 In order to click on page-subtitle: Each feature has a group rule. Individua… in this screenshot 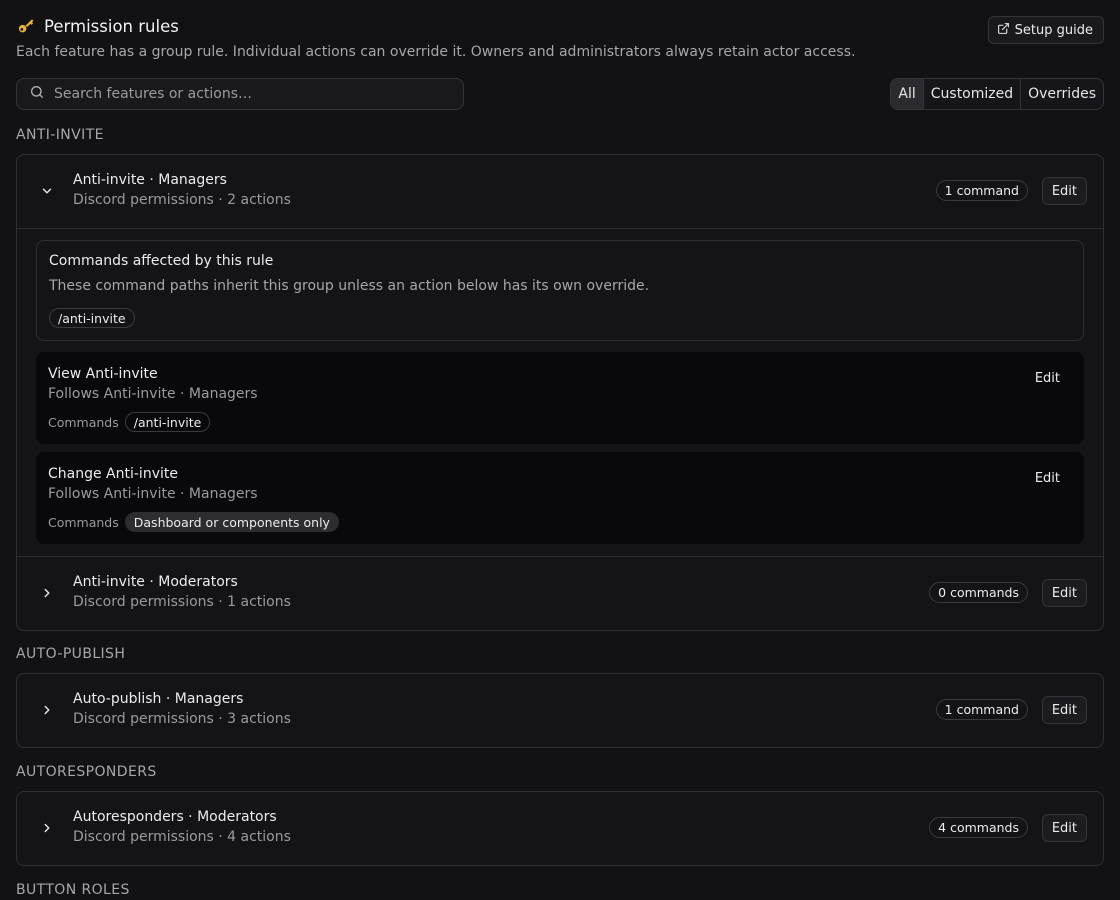, I will do `click(436, 52)`.